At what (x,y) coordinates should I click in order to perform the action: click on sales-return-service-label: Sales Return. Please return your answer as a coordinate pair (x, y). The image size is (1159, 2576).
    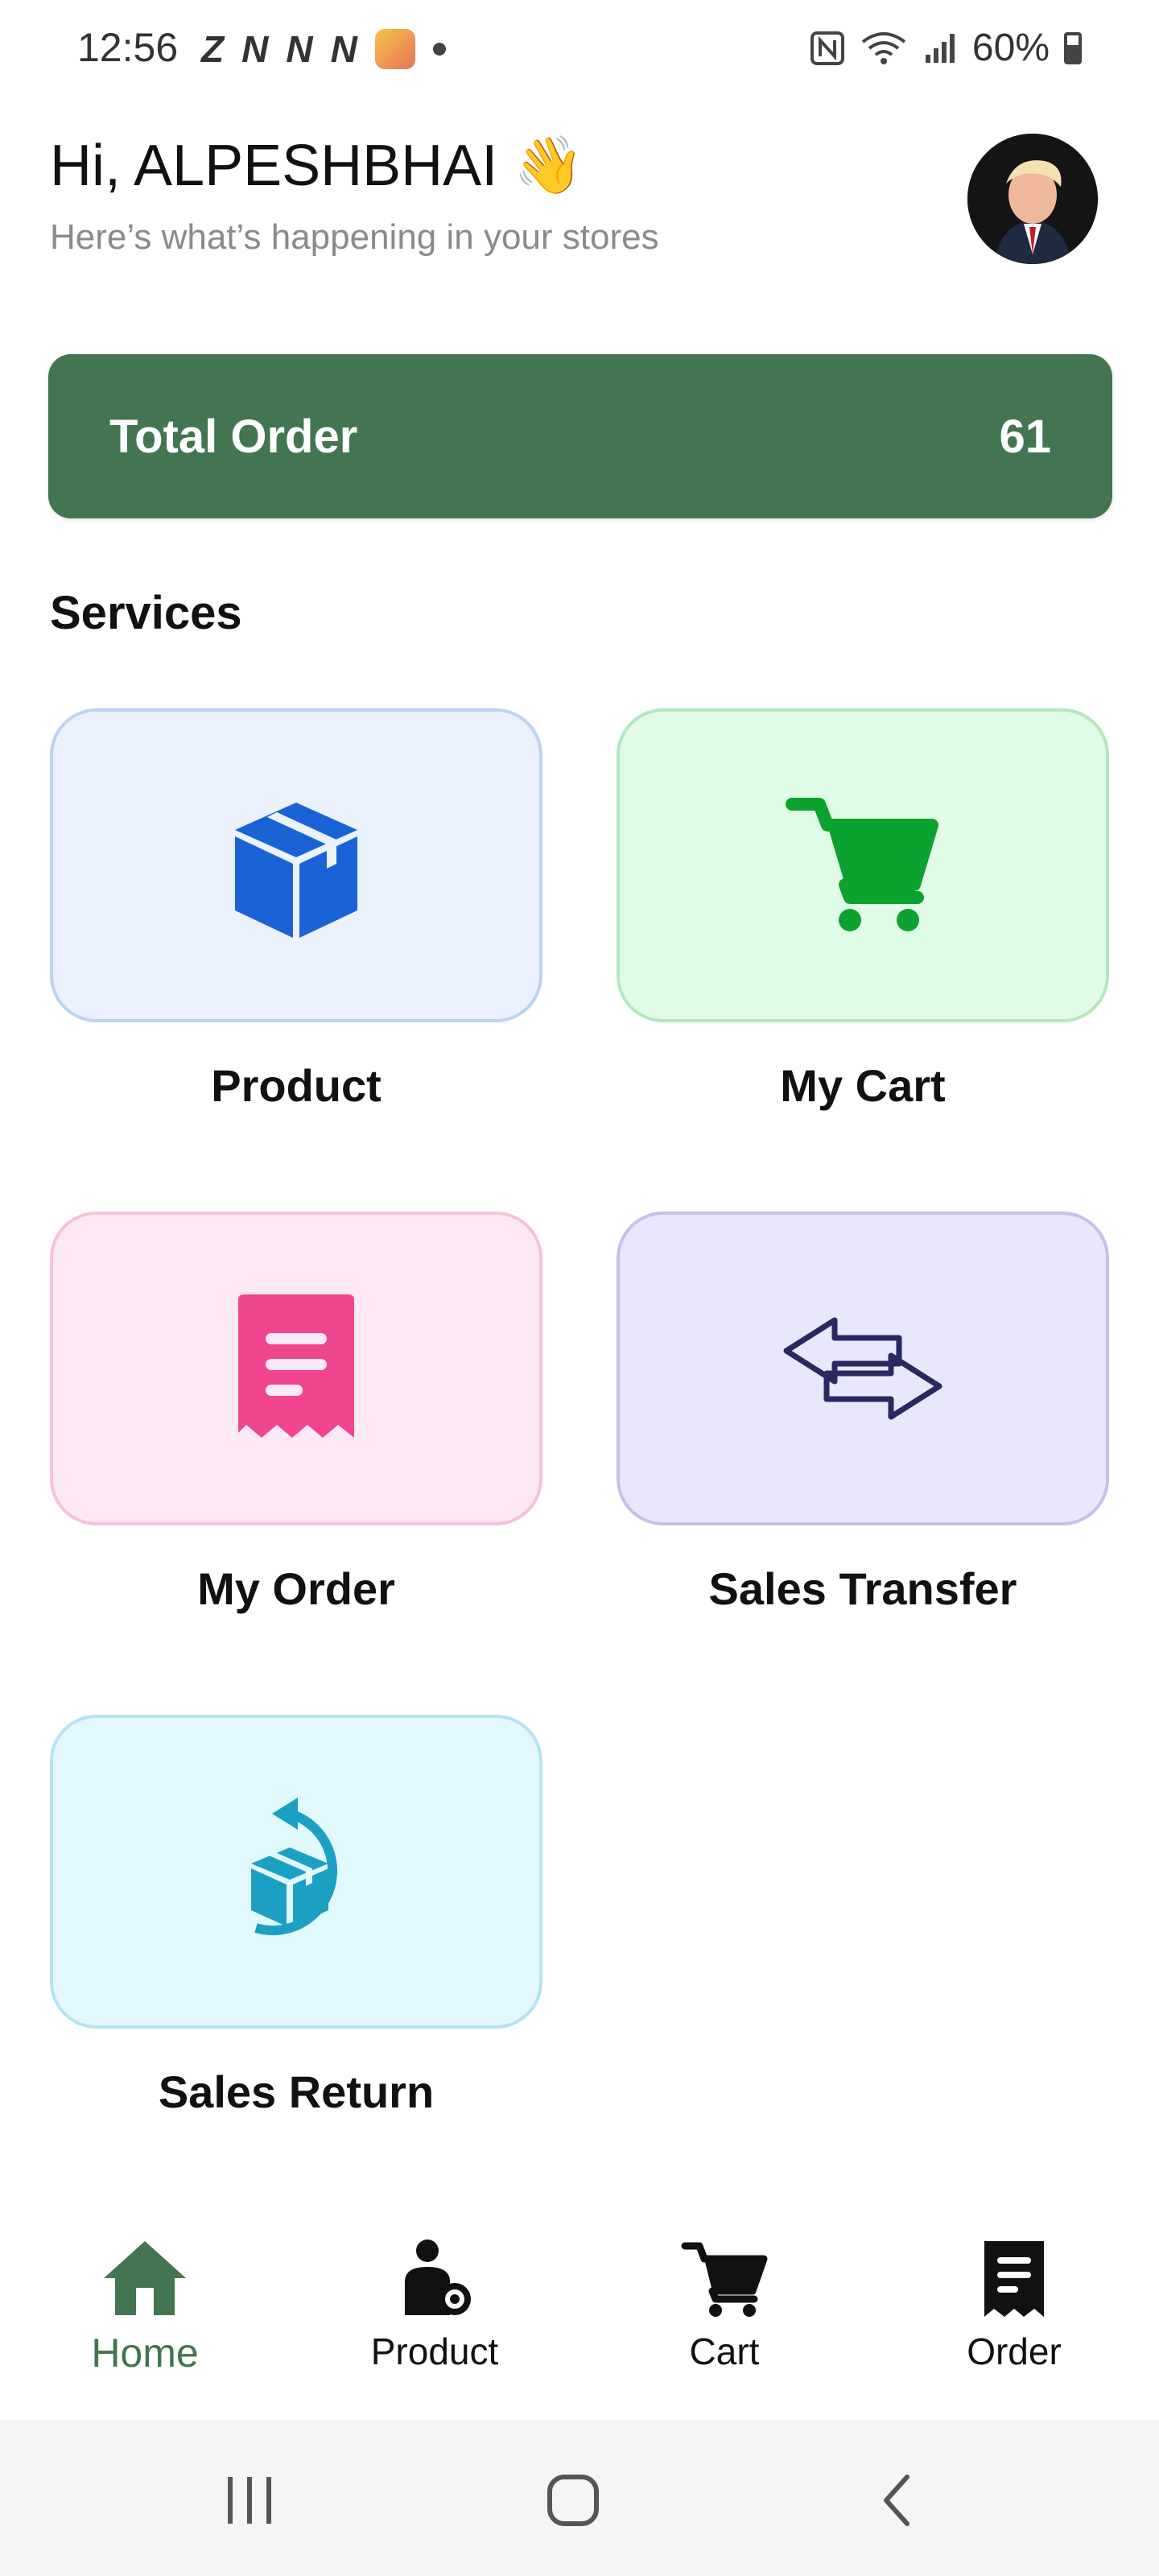
    Looking at the image, I should click on (296, 2091).